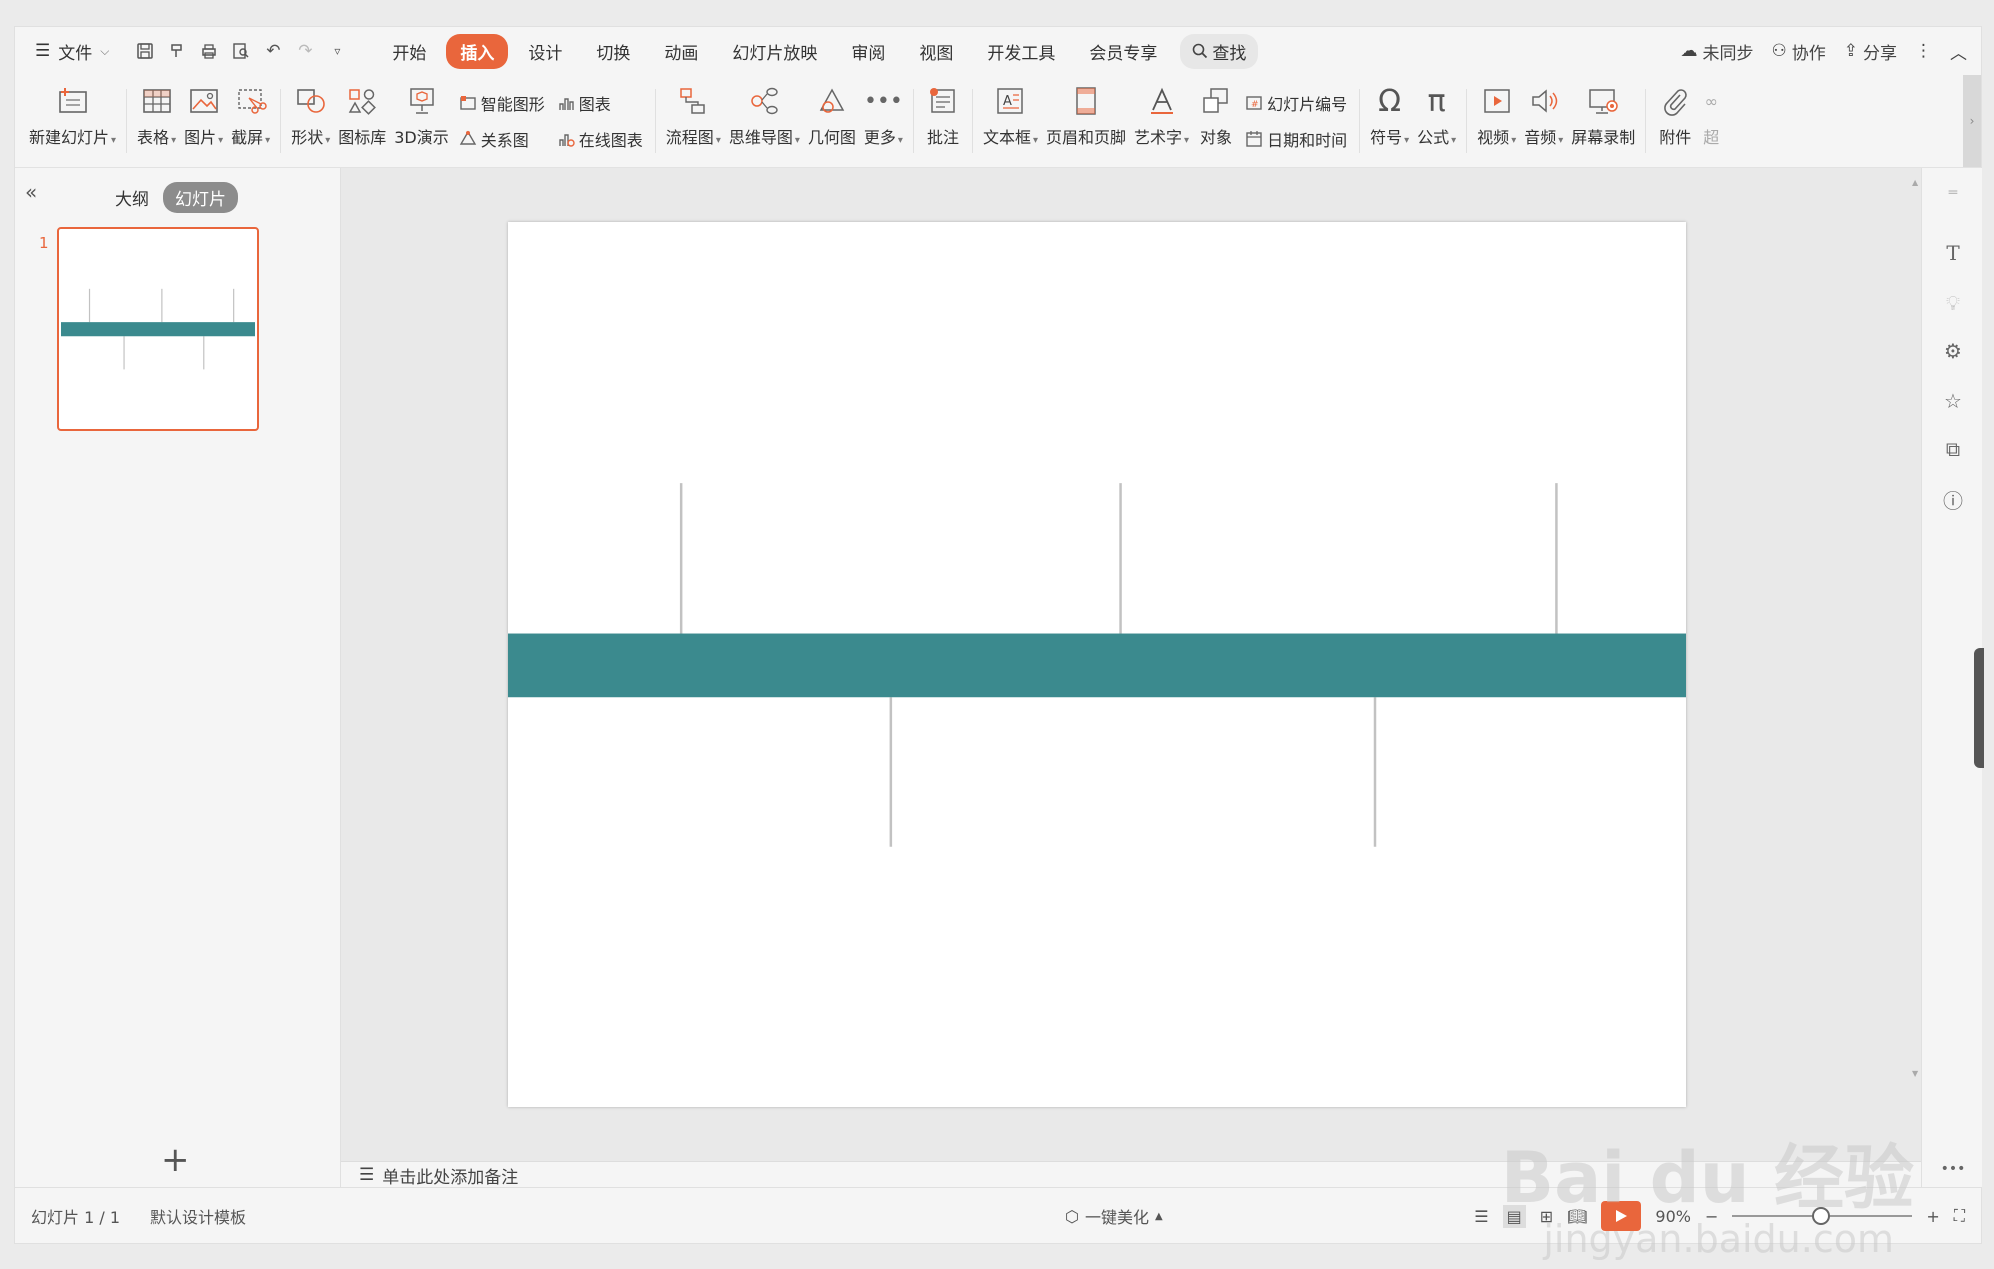  Describe the element at coordinates (305, 51) in the screenshot. I see `redo-icon: ↷` at that location.